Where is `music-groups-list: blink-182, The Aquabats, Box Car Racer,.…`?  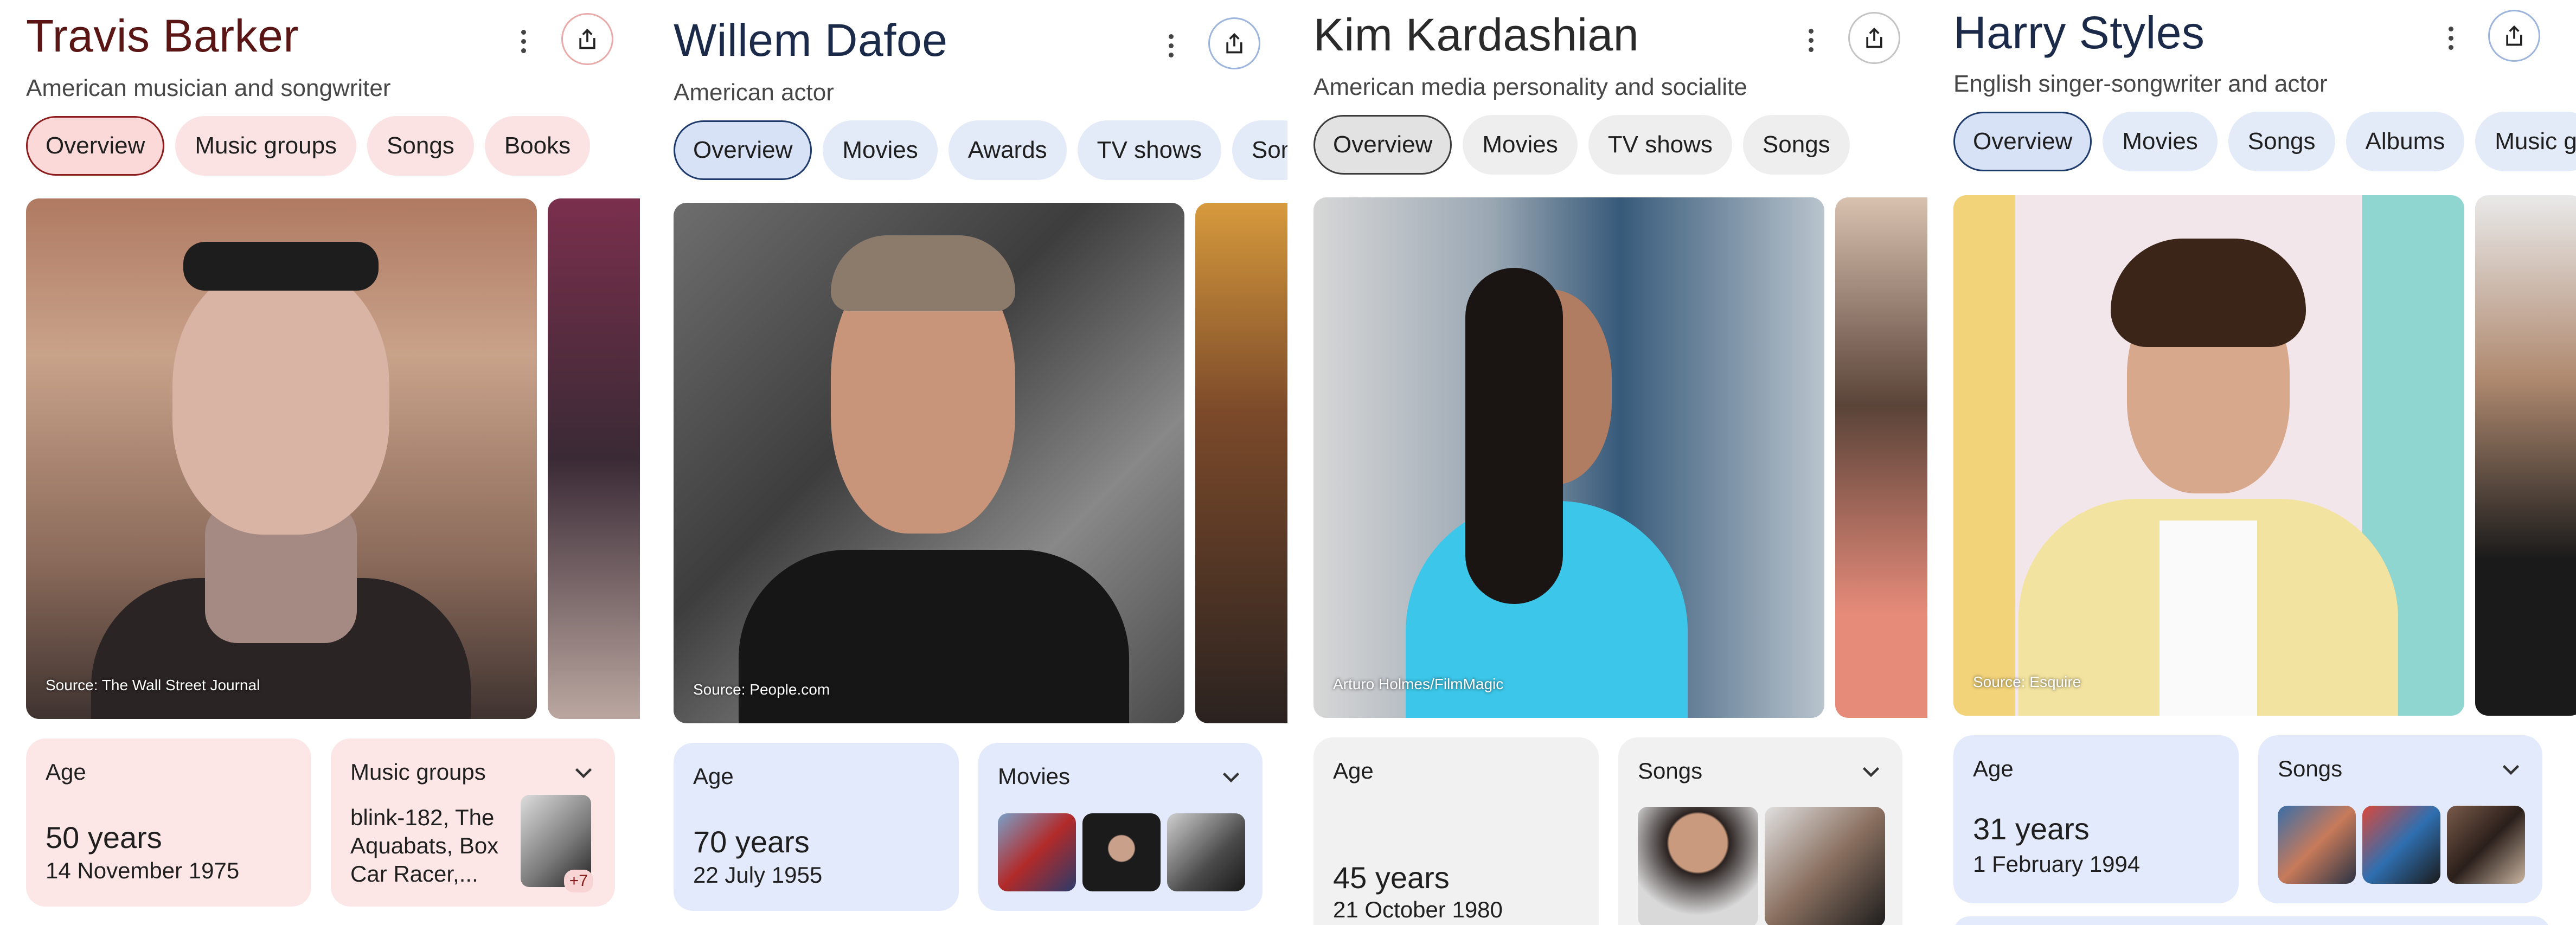 music-groups-list: blink-182, The Aquabats, Box Car Racer,.… is located at coordinates (424, 846).